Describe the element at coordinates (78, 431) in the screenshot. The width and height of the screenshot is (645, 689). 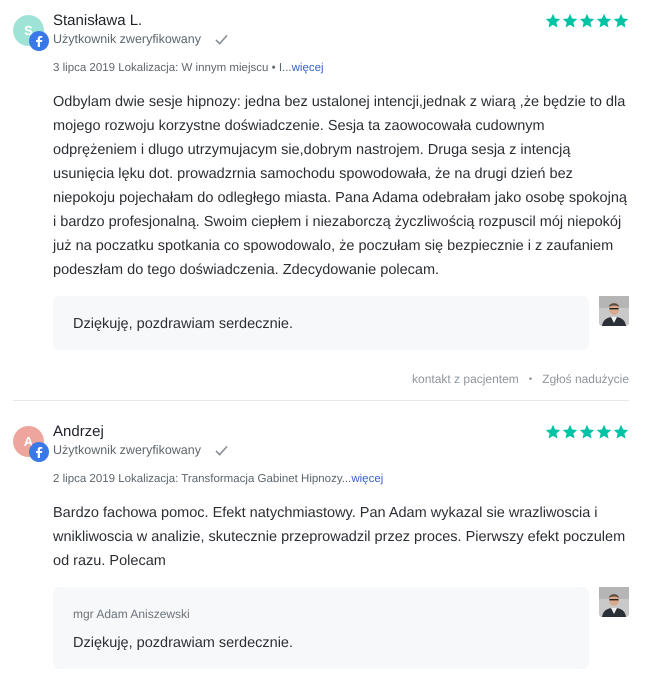
I see `reviewer-name: Andrzej` at that location.